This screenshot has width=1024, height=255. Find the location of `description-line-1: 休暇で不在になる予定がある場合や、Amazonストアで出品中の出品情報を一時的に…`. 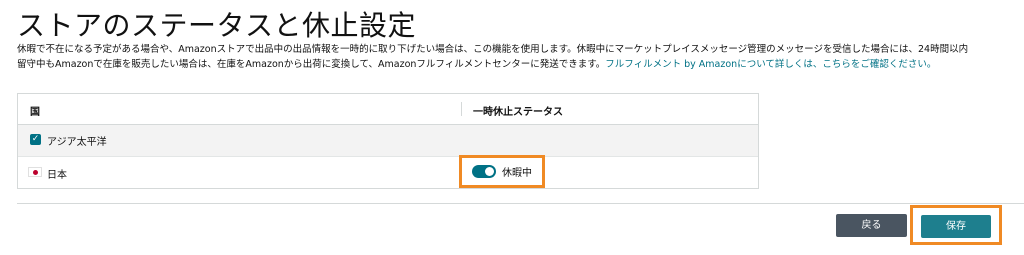

description-line-1: 休暇で不在になる予定がある場合や、Amazonストアで出品中の出品情報を一時的に… is located at coordinates (493, 49).